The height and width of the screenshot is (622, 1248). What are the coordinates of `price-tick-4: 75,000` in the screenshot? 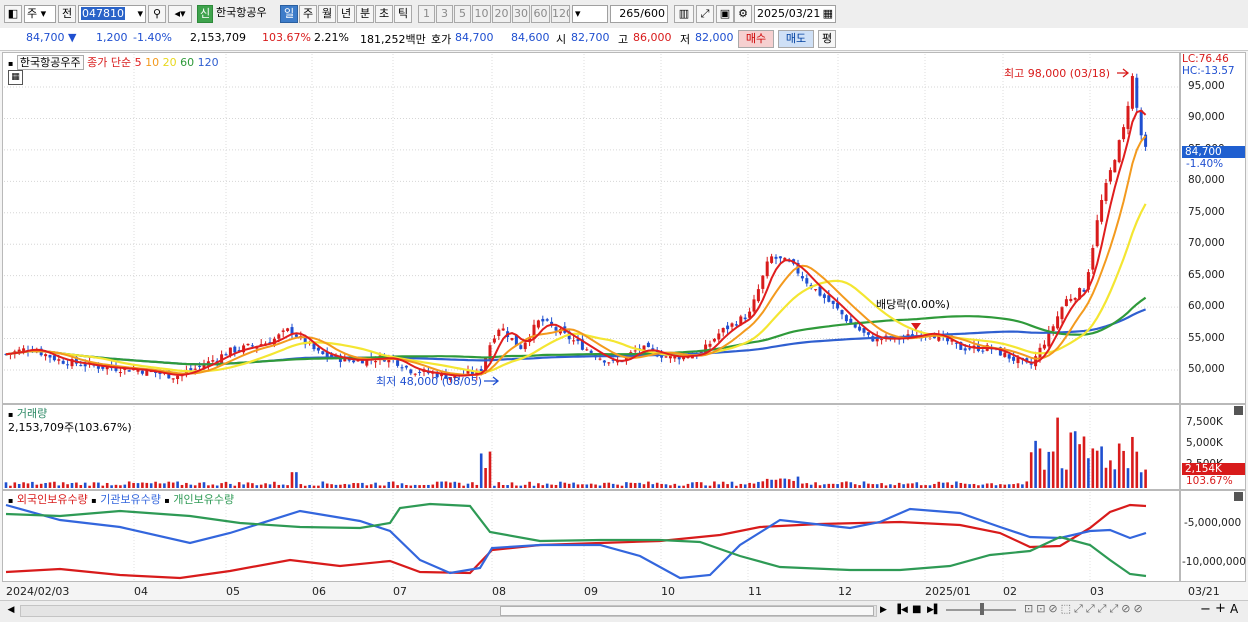 It's located at (1206, 211).